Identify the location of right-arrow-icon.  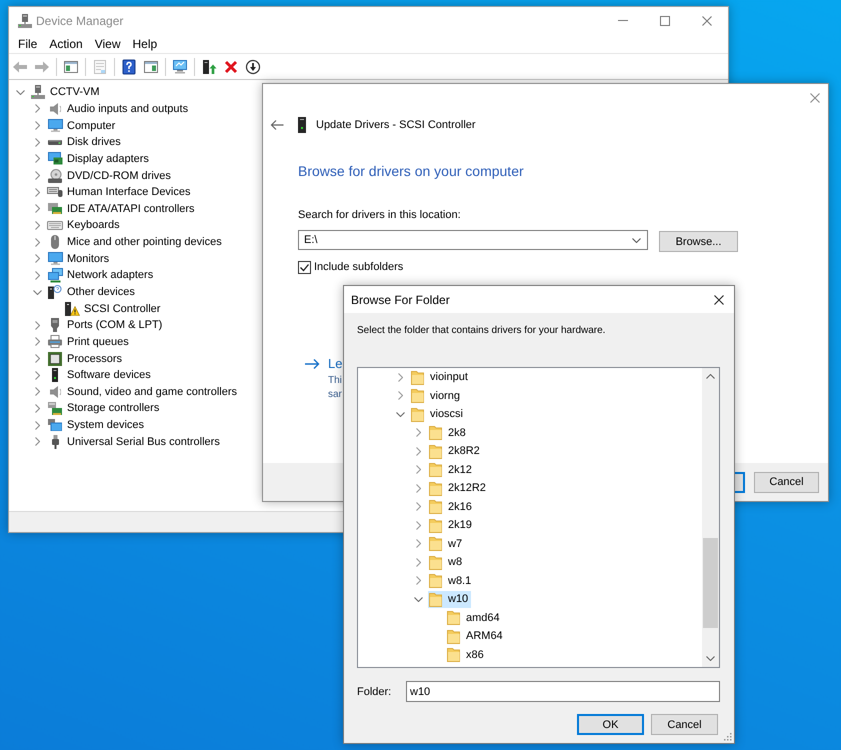
(312, 364).